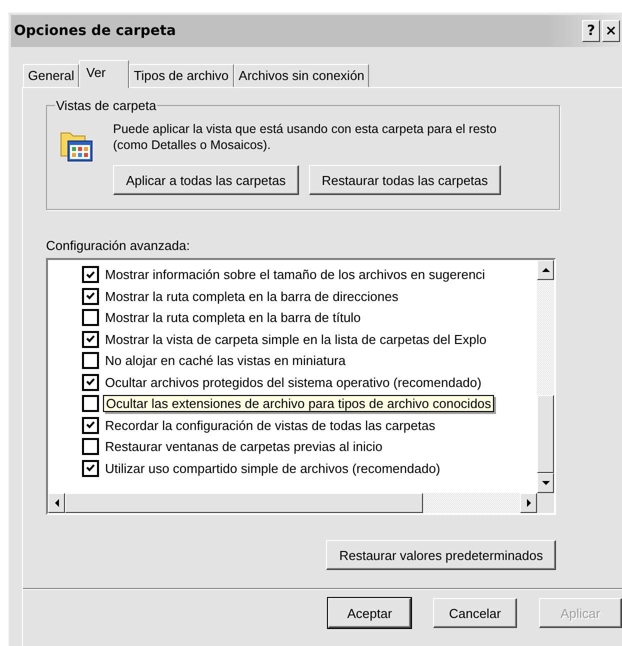 The height and width of the screenshot is (646, 622). Describe the element at coordinates (292, 503) in the screenshot. I see `horizontal-scrollbar` at that location.